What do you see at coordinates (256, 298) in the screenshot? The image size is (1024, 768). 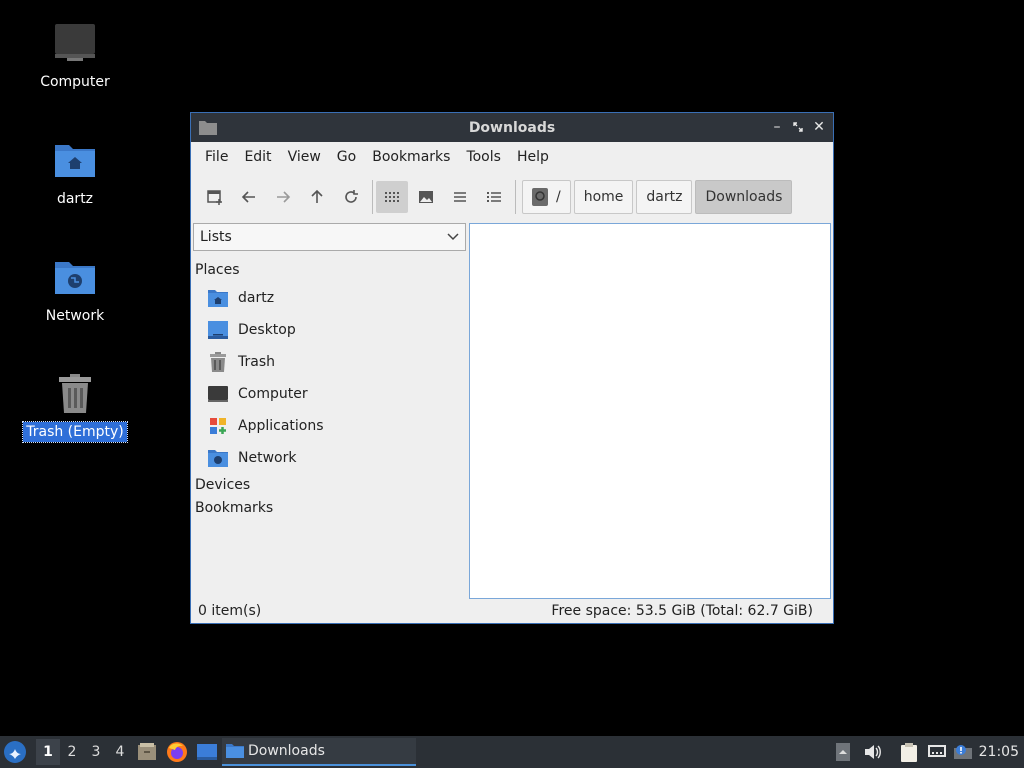 I see `sidebar-item-label: dartz` at bounding box center [256, 298].